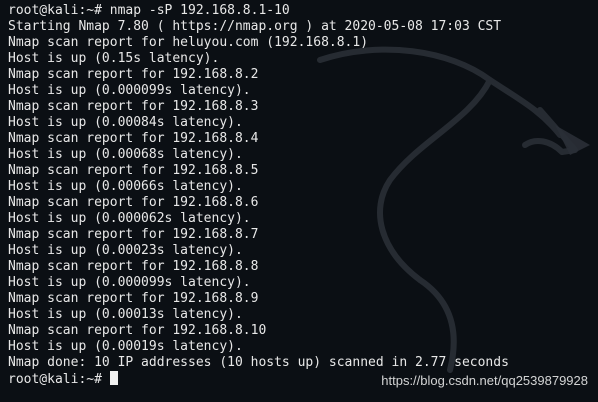  What do you see at coordinates (149, 10) in the screenshot?
I see `terminal-line: root@kali:~# nmap -sP 192.168.8.1-10` at bounding box center [149, 10].